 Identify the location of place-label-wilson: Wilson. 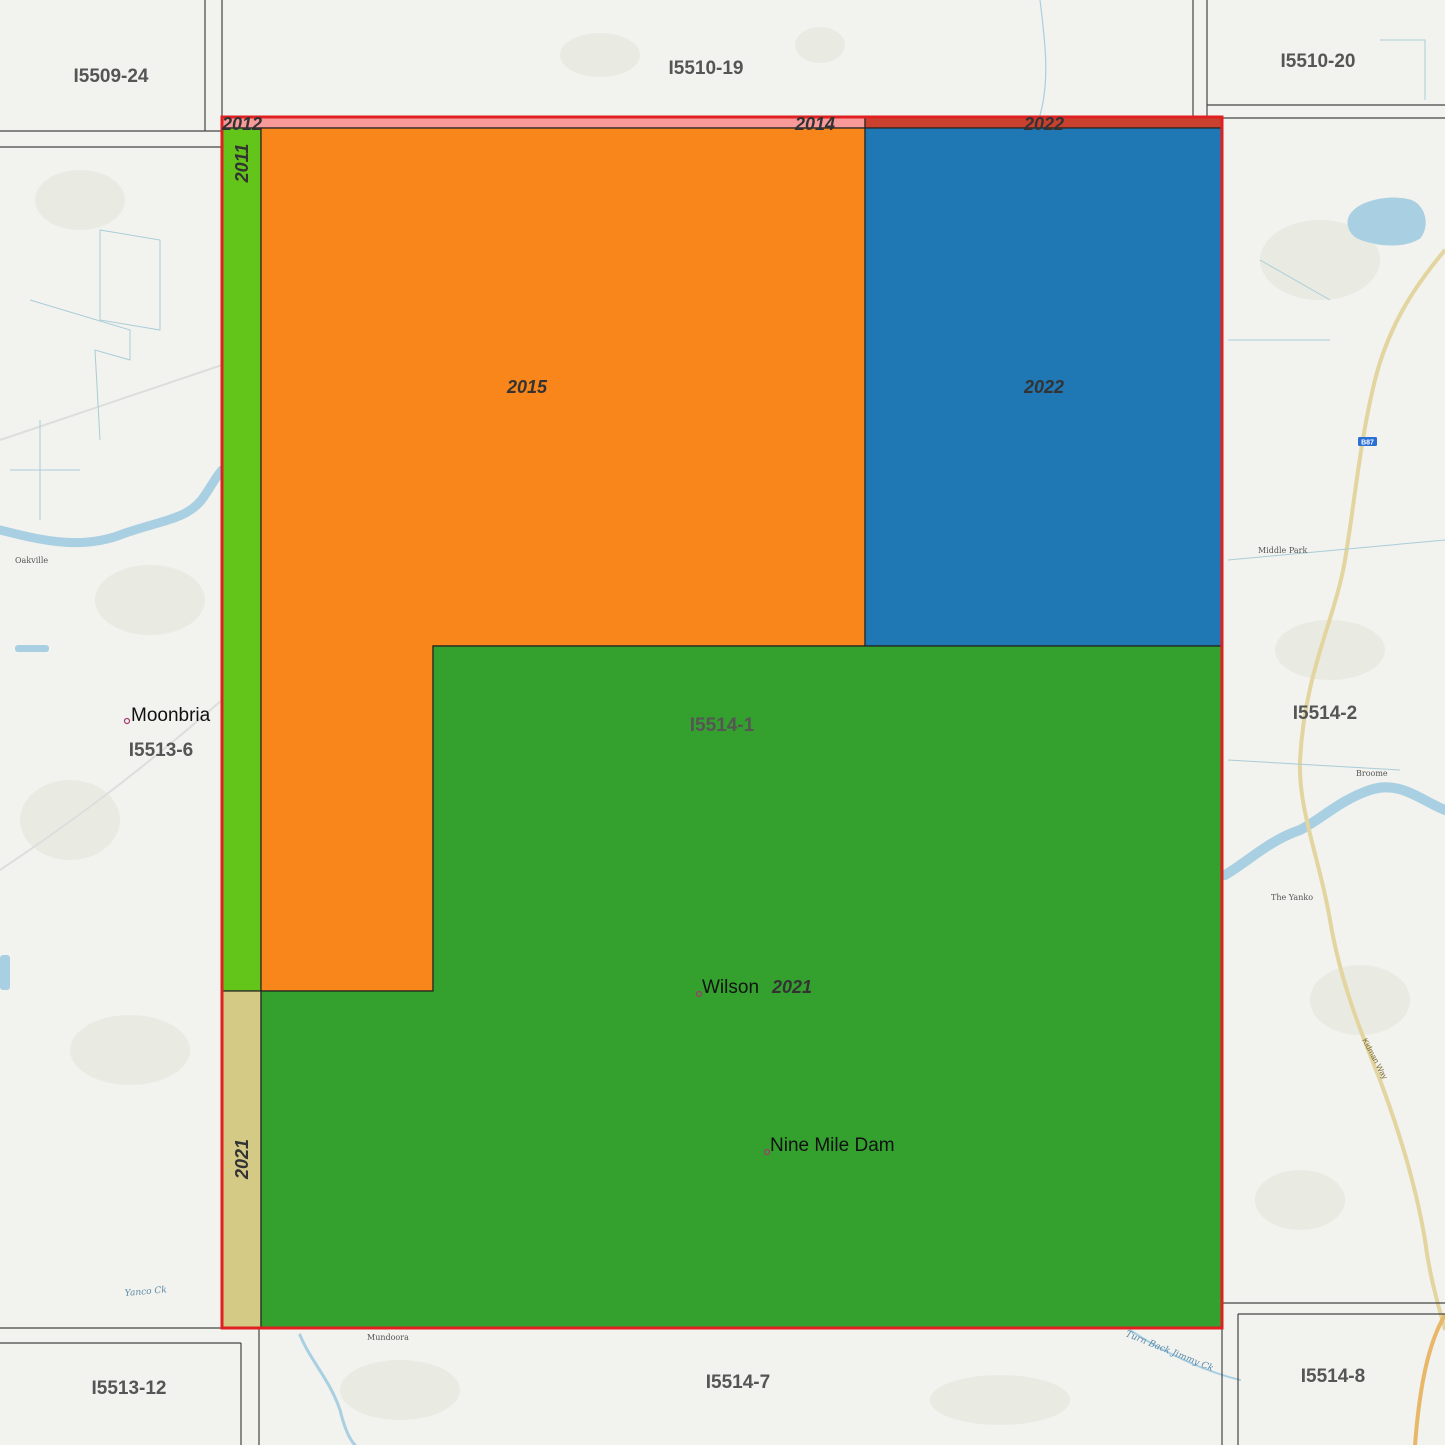
(730, 987).